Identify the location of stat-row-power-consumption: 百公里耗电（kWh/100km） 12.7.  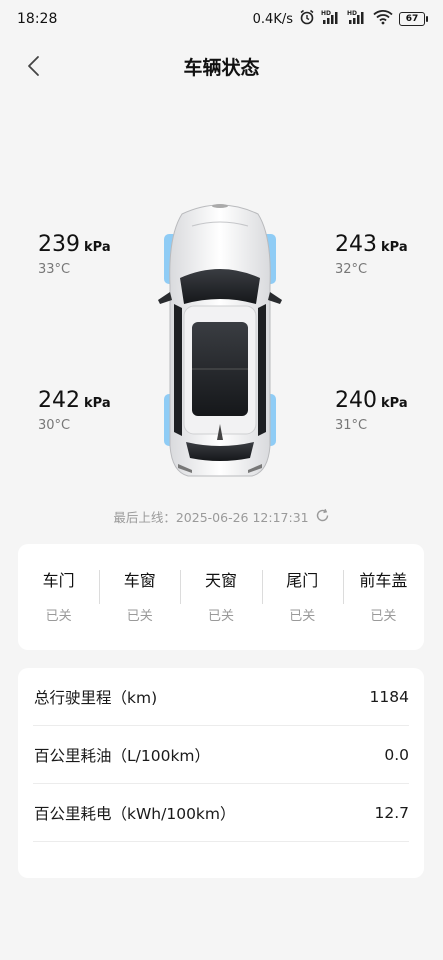
(221, 813).